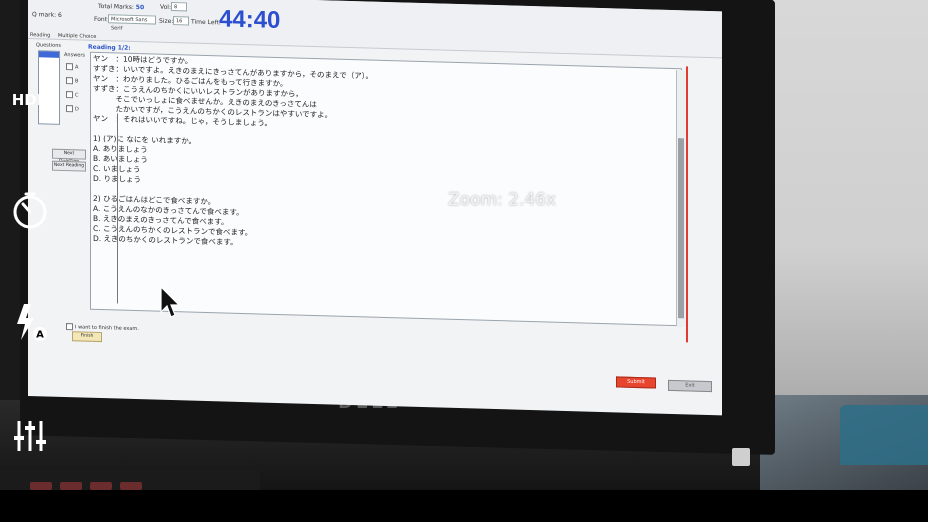  I want to click on answer-option-label: A, so click(77, 67).